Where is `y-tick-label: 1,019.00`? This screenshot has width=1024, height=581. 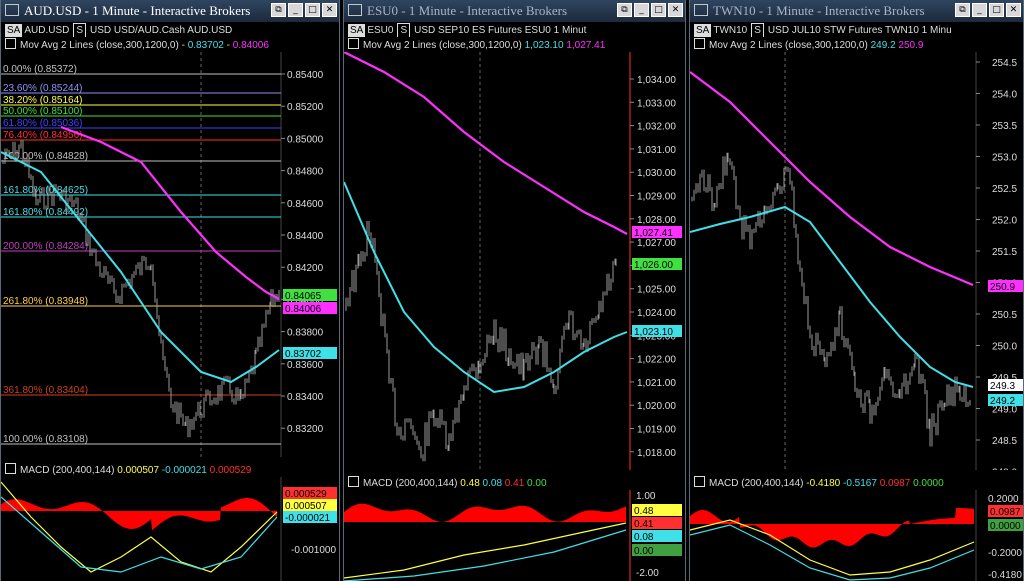
y-tick-label: 1,019.00 is located at coordinates (656, 430).